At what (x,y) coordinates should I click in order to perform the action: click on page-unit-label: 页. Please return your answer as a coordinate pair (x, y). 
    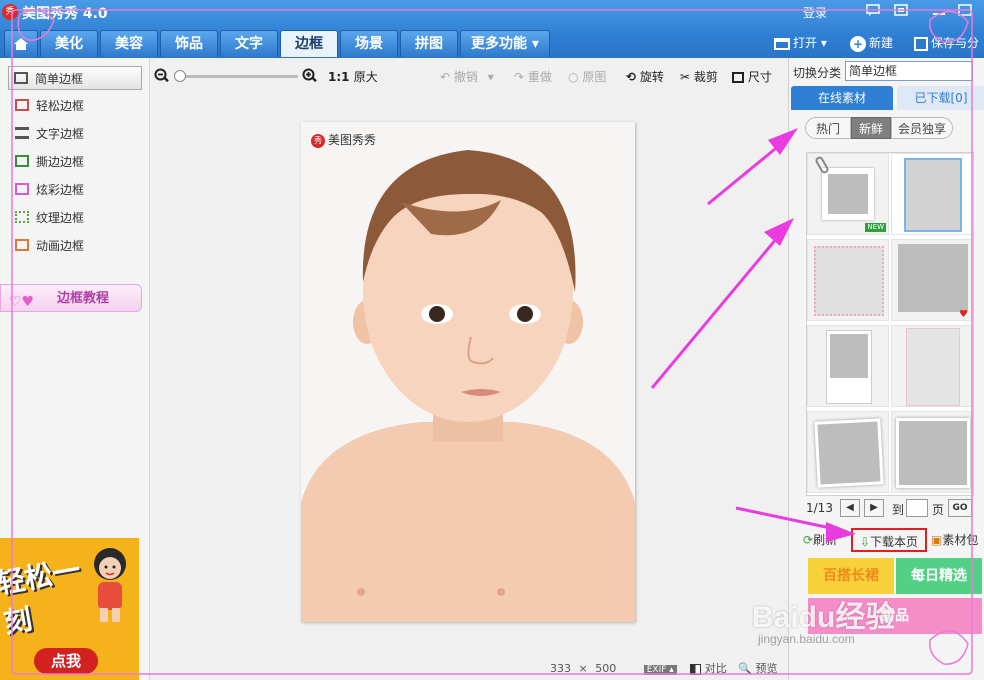
    Looking at the image, I should click on (938, 510).